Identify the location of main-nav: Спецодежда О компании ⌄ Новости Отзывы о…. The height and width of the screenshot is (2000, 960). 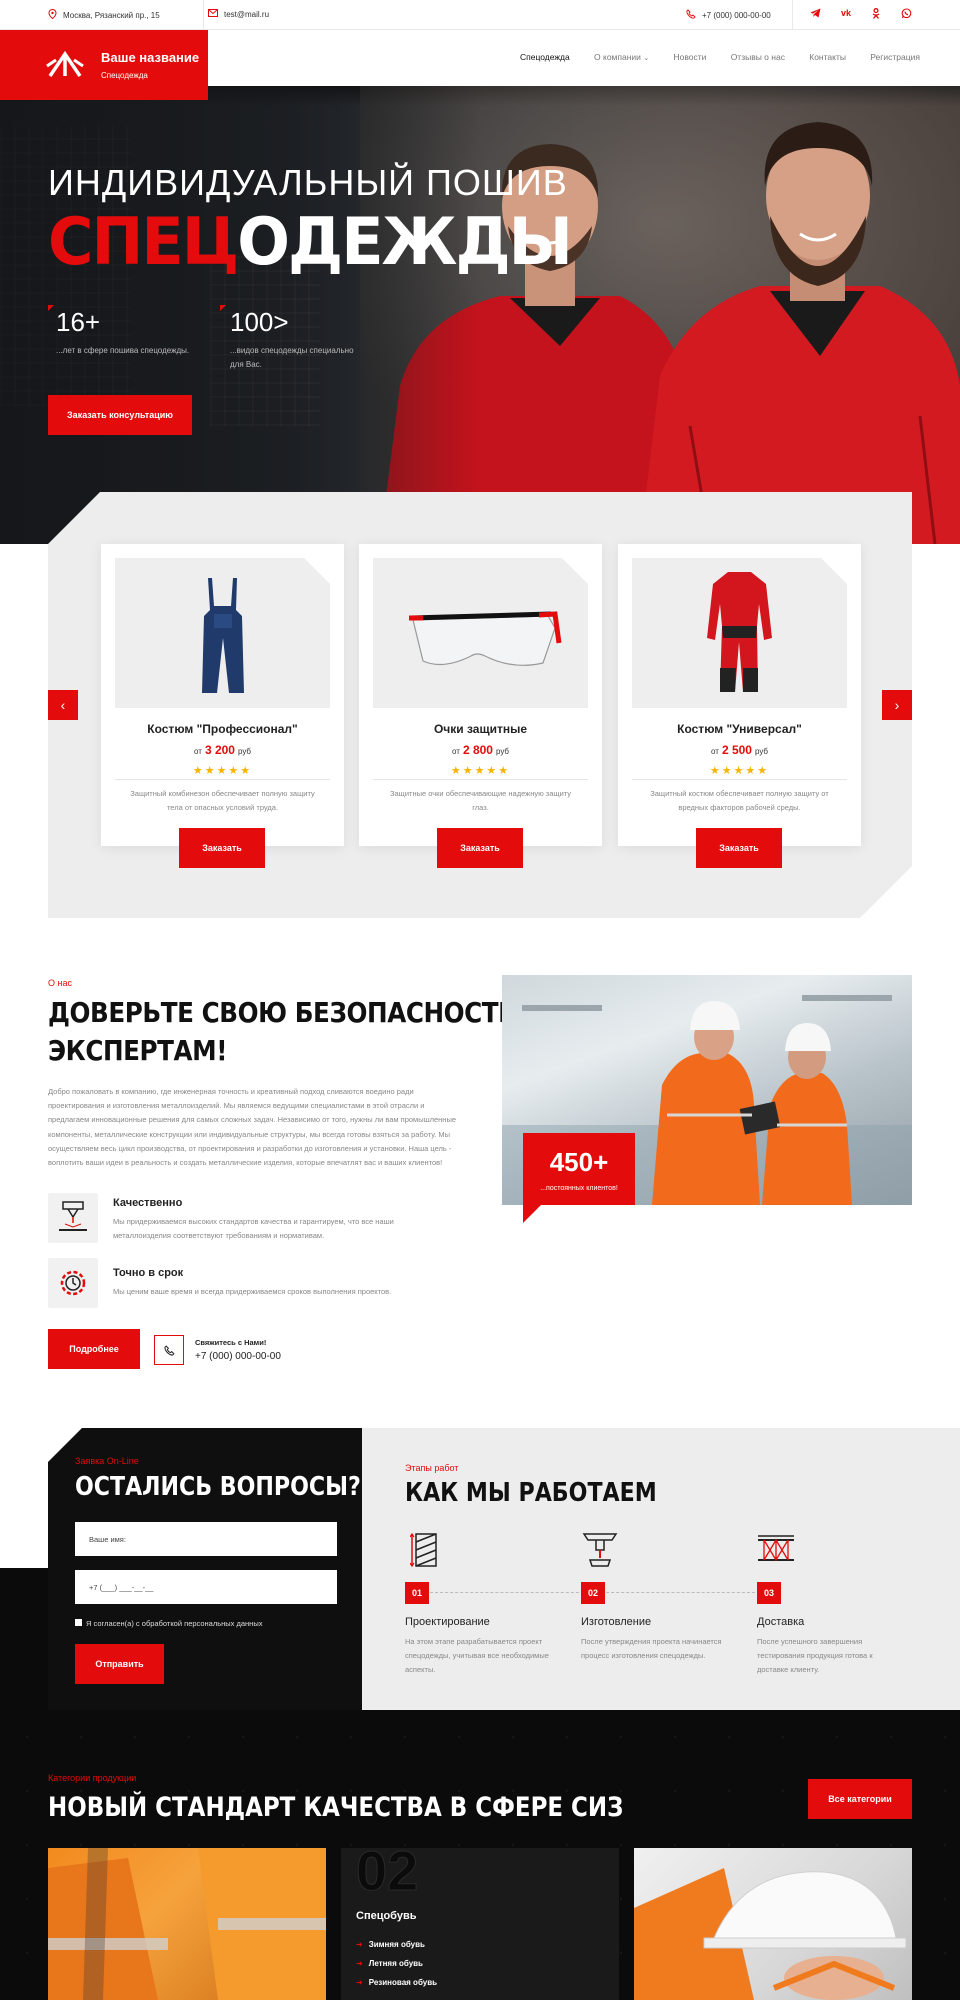
(720, 57).